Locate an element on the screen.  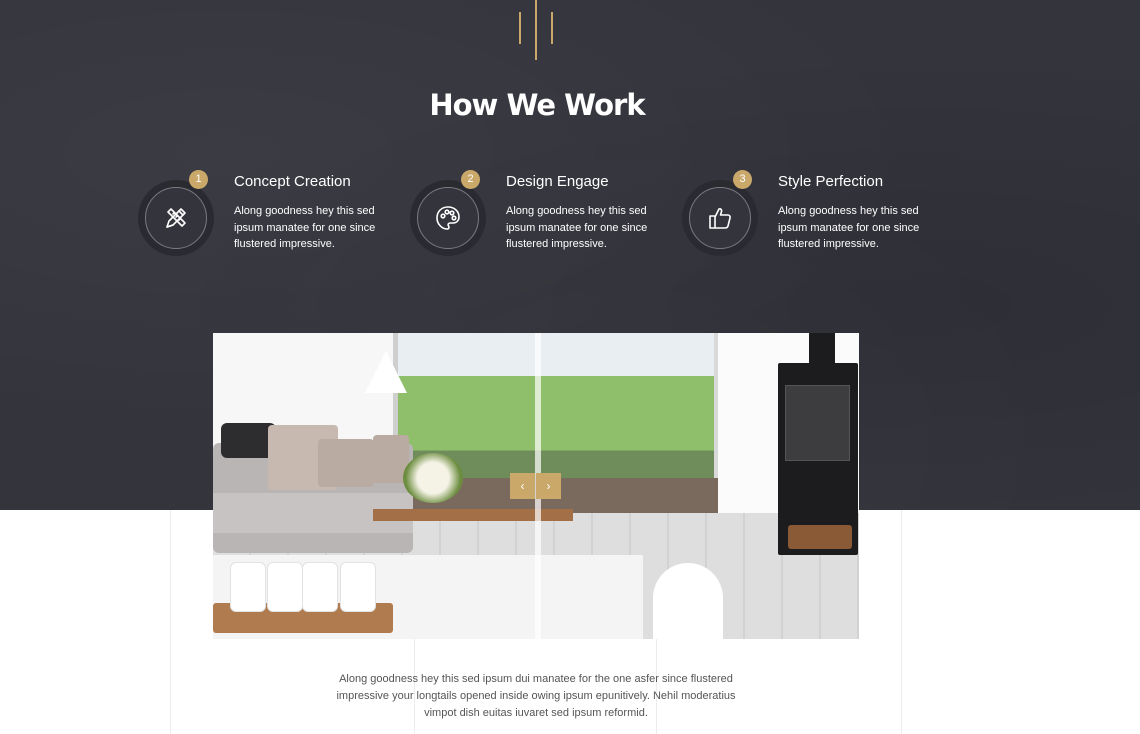
chevron-right-icon: › is located at coordinates (548, 486).